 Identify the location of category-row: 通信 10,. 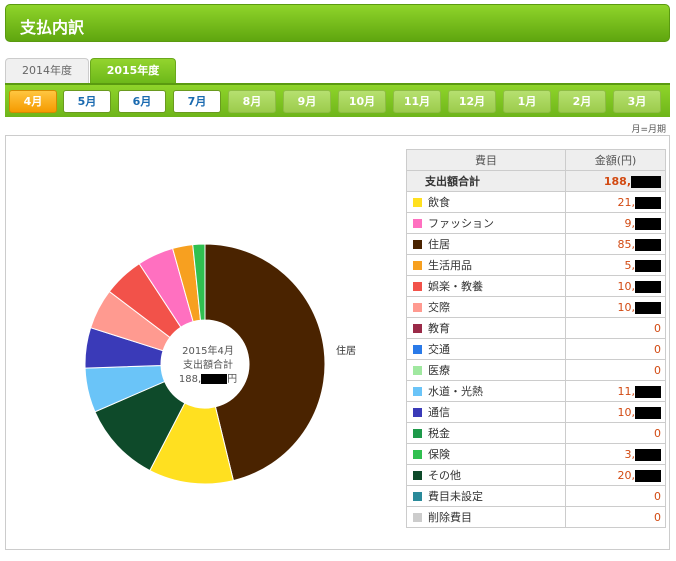
(536, 412).